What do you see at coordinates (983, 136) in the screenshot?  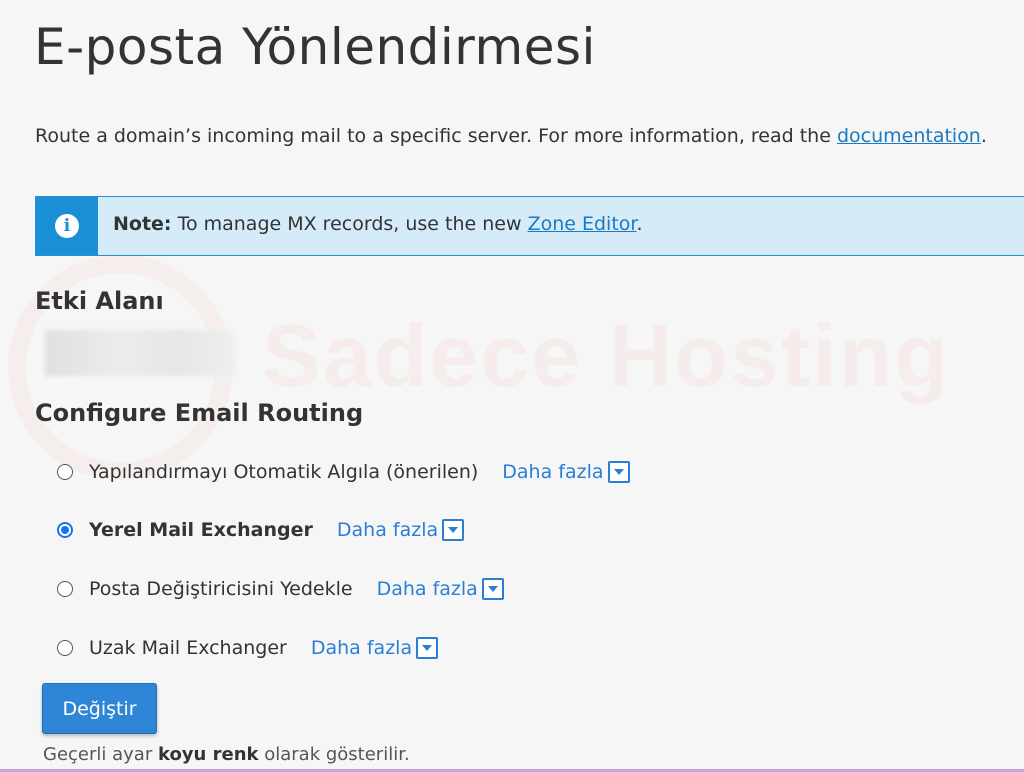 I see `description-end: .` at bounding box center [983, 136].